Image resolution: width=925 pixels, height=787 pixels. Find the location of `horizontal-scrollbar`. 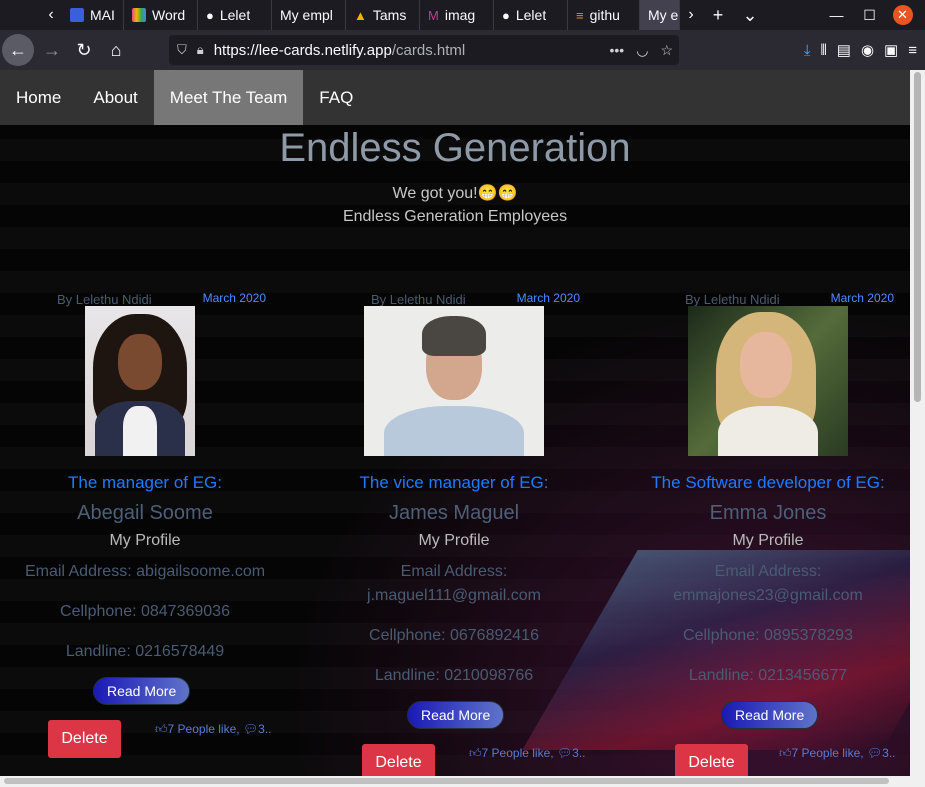

horizontal-scrollbar is located at coordinates (455, 781).